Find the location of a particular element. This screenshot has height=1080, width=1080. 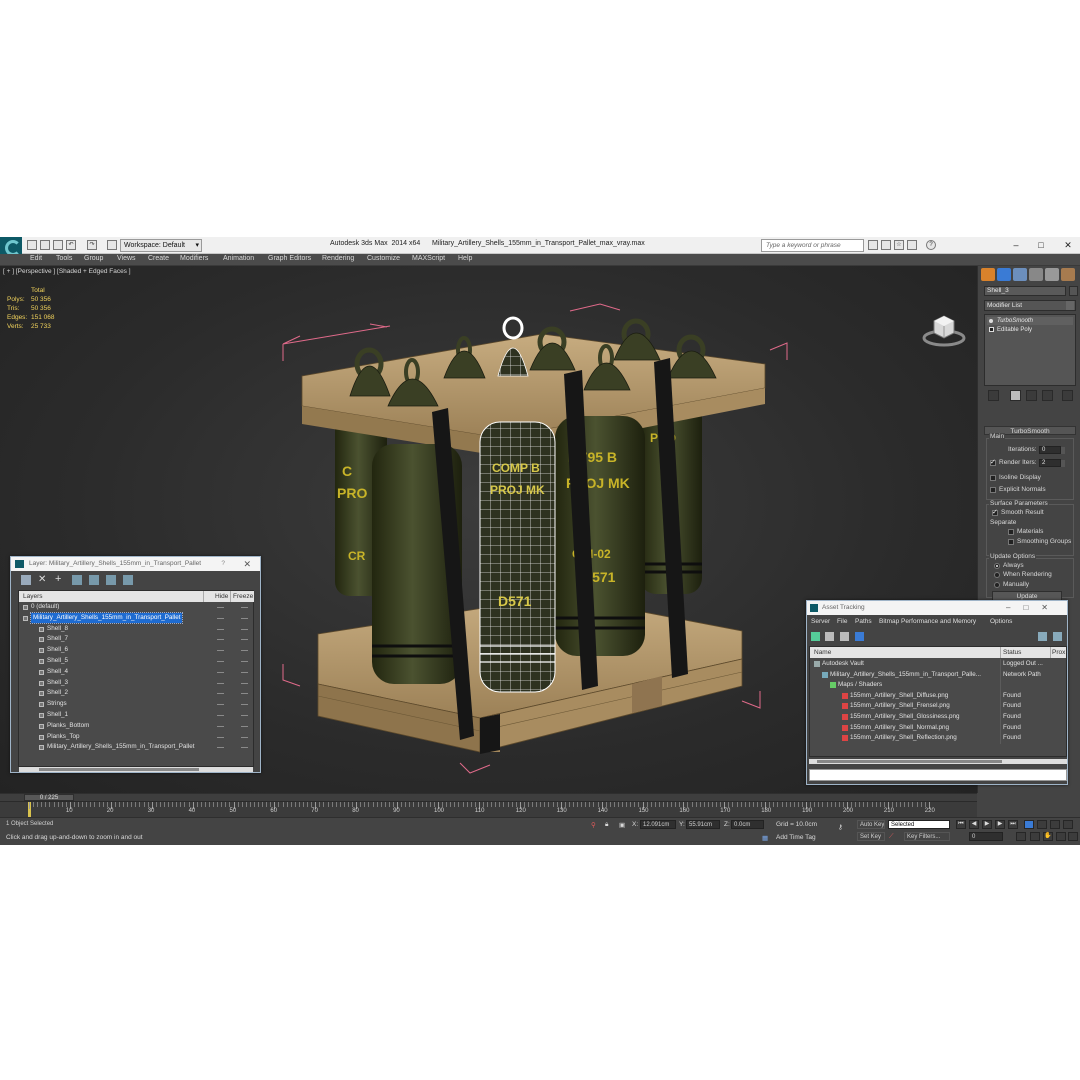

hierarchy-tab-icon is located at coordinates (1020, 274).